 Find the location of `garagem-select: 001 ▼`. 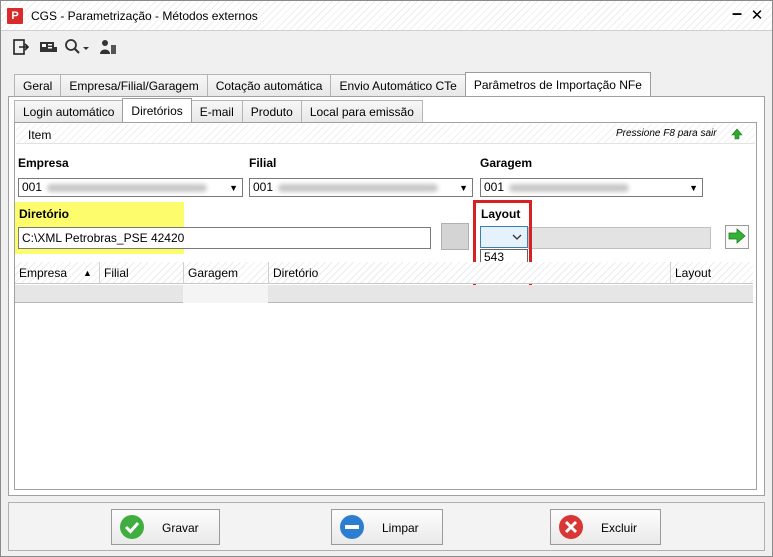

garagem-select: 001 ▼ is located at coordinates (591, 187).